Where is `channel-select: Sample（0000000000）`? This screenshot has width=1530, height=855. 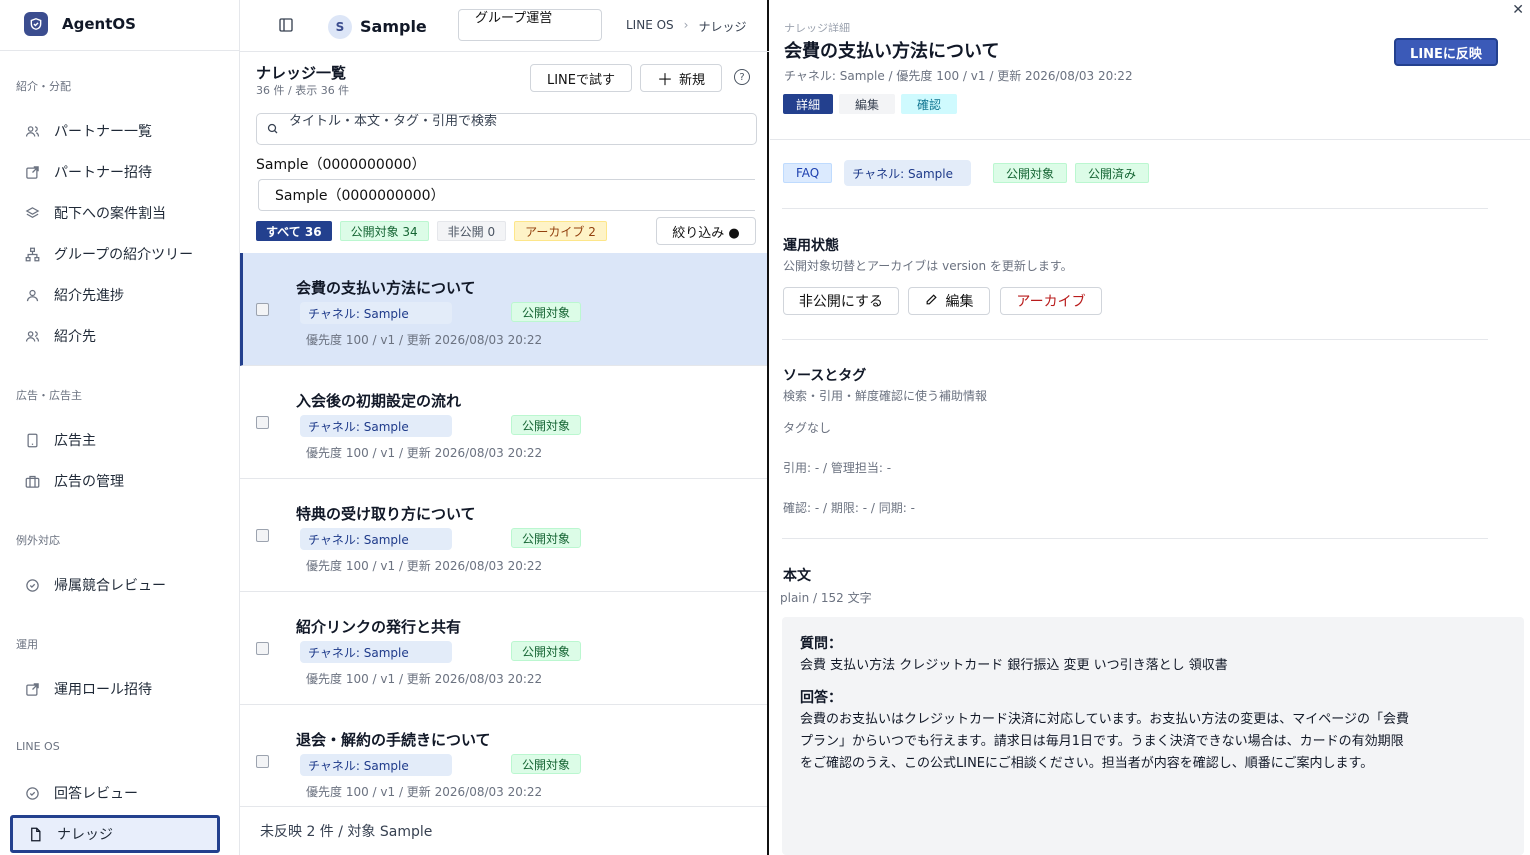
channel-select: Sample（0000000000） is located at coordinates (506, 195).